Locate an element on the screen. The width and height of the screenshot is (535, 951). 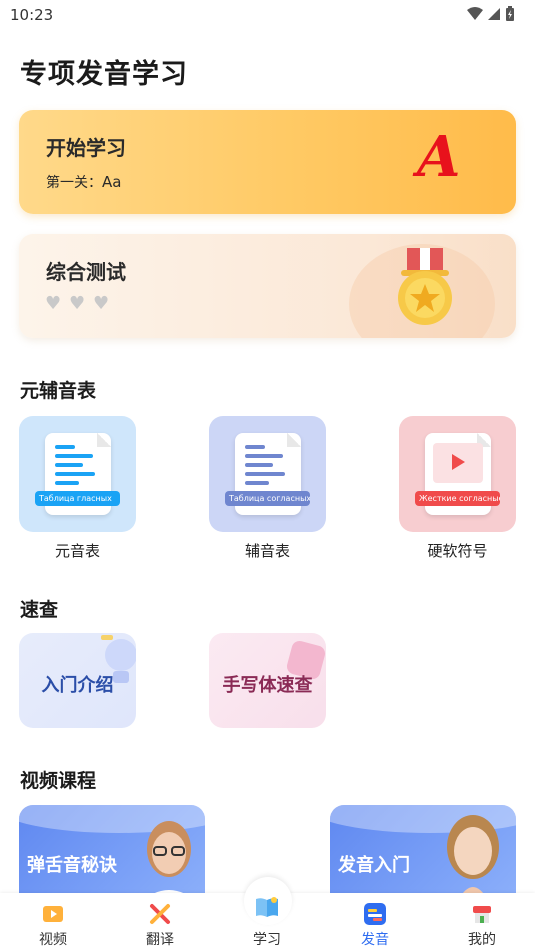
medal-icon is located at coordinates (425, 286).